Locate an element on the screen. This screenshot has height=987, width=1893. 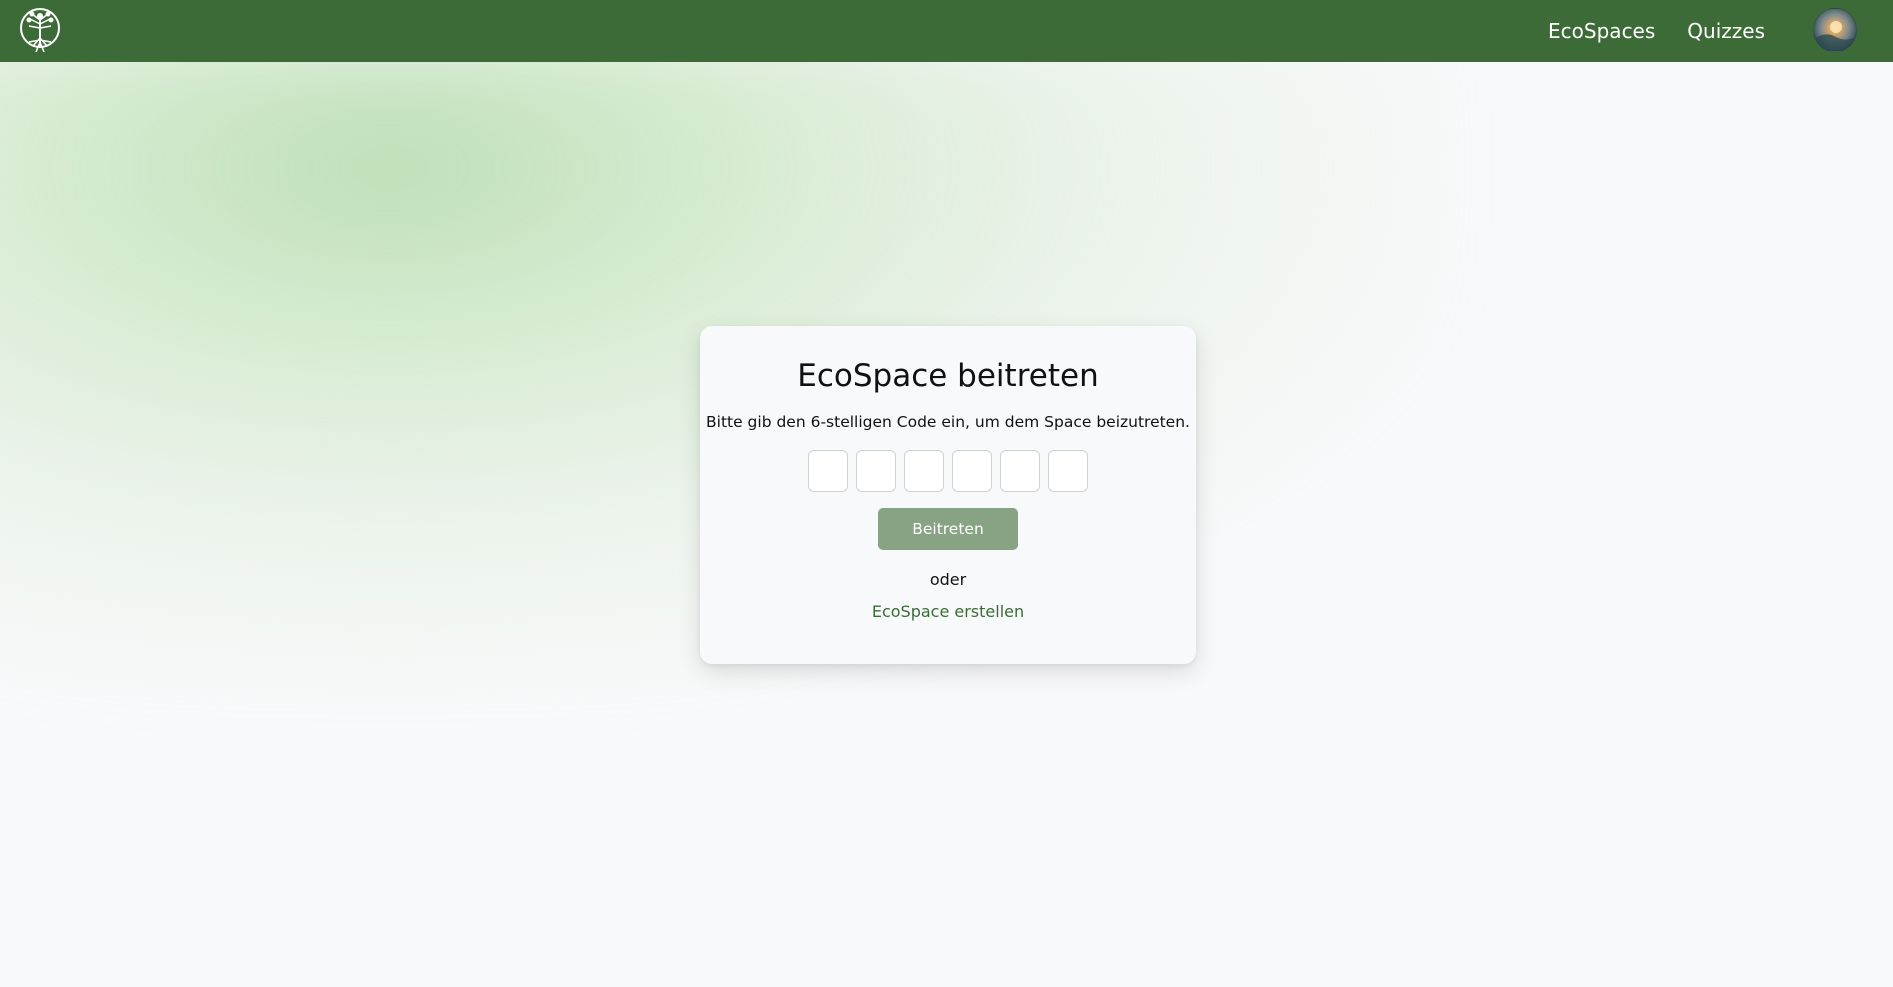
or-divider-text: oder is located at coordinates (948, 579).